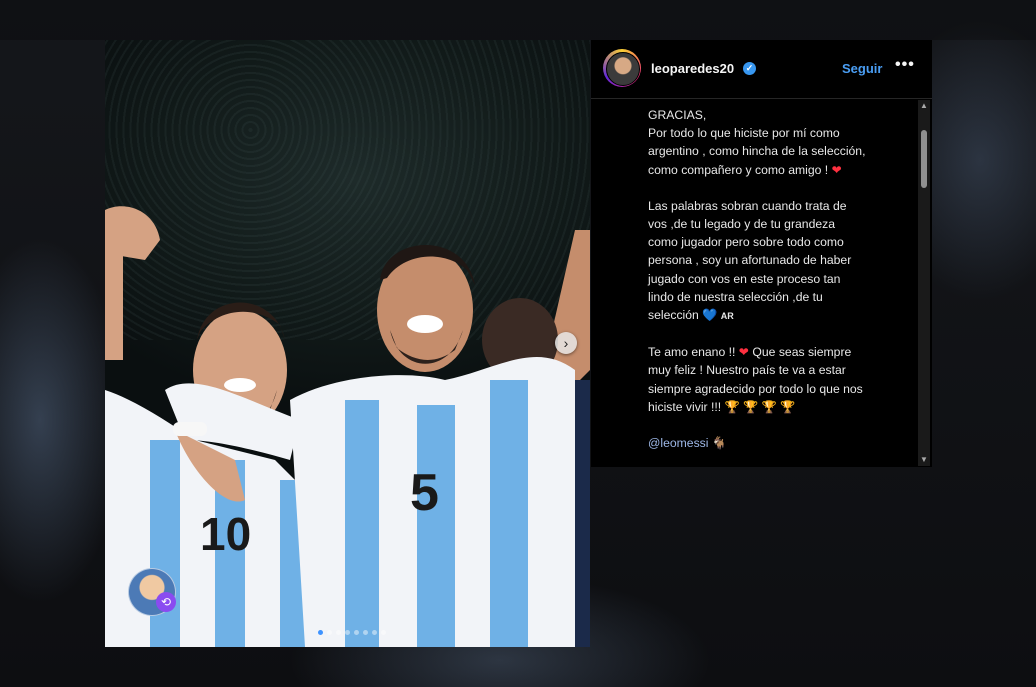 The height and width of the screenshot is (687, 1036). I want to click on author-avatar-image, so click(623, 69).